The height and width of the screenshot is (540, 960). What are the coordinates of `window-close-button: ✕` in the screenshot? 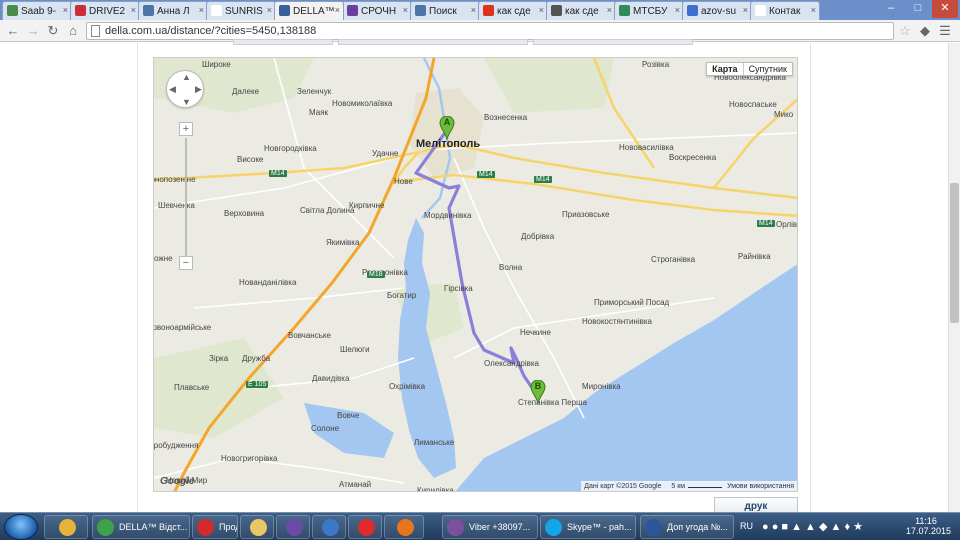 It's located at (945, 9).